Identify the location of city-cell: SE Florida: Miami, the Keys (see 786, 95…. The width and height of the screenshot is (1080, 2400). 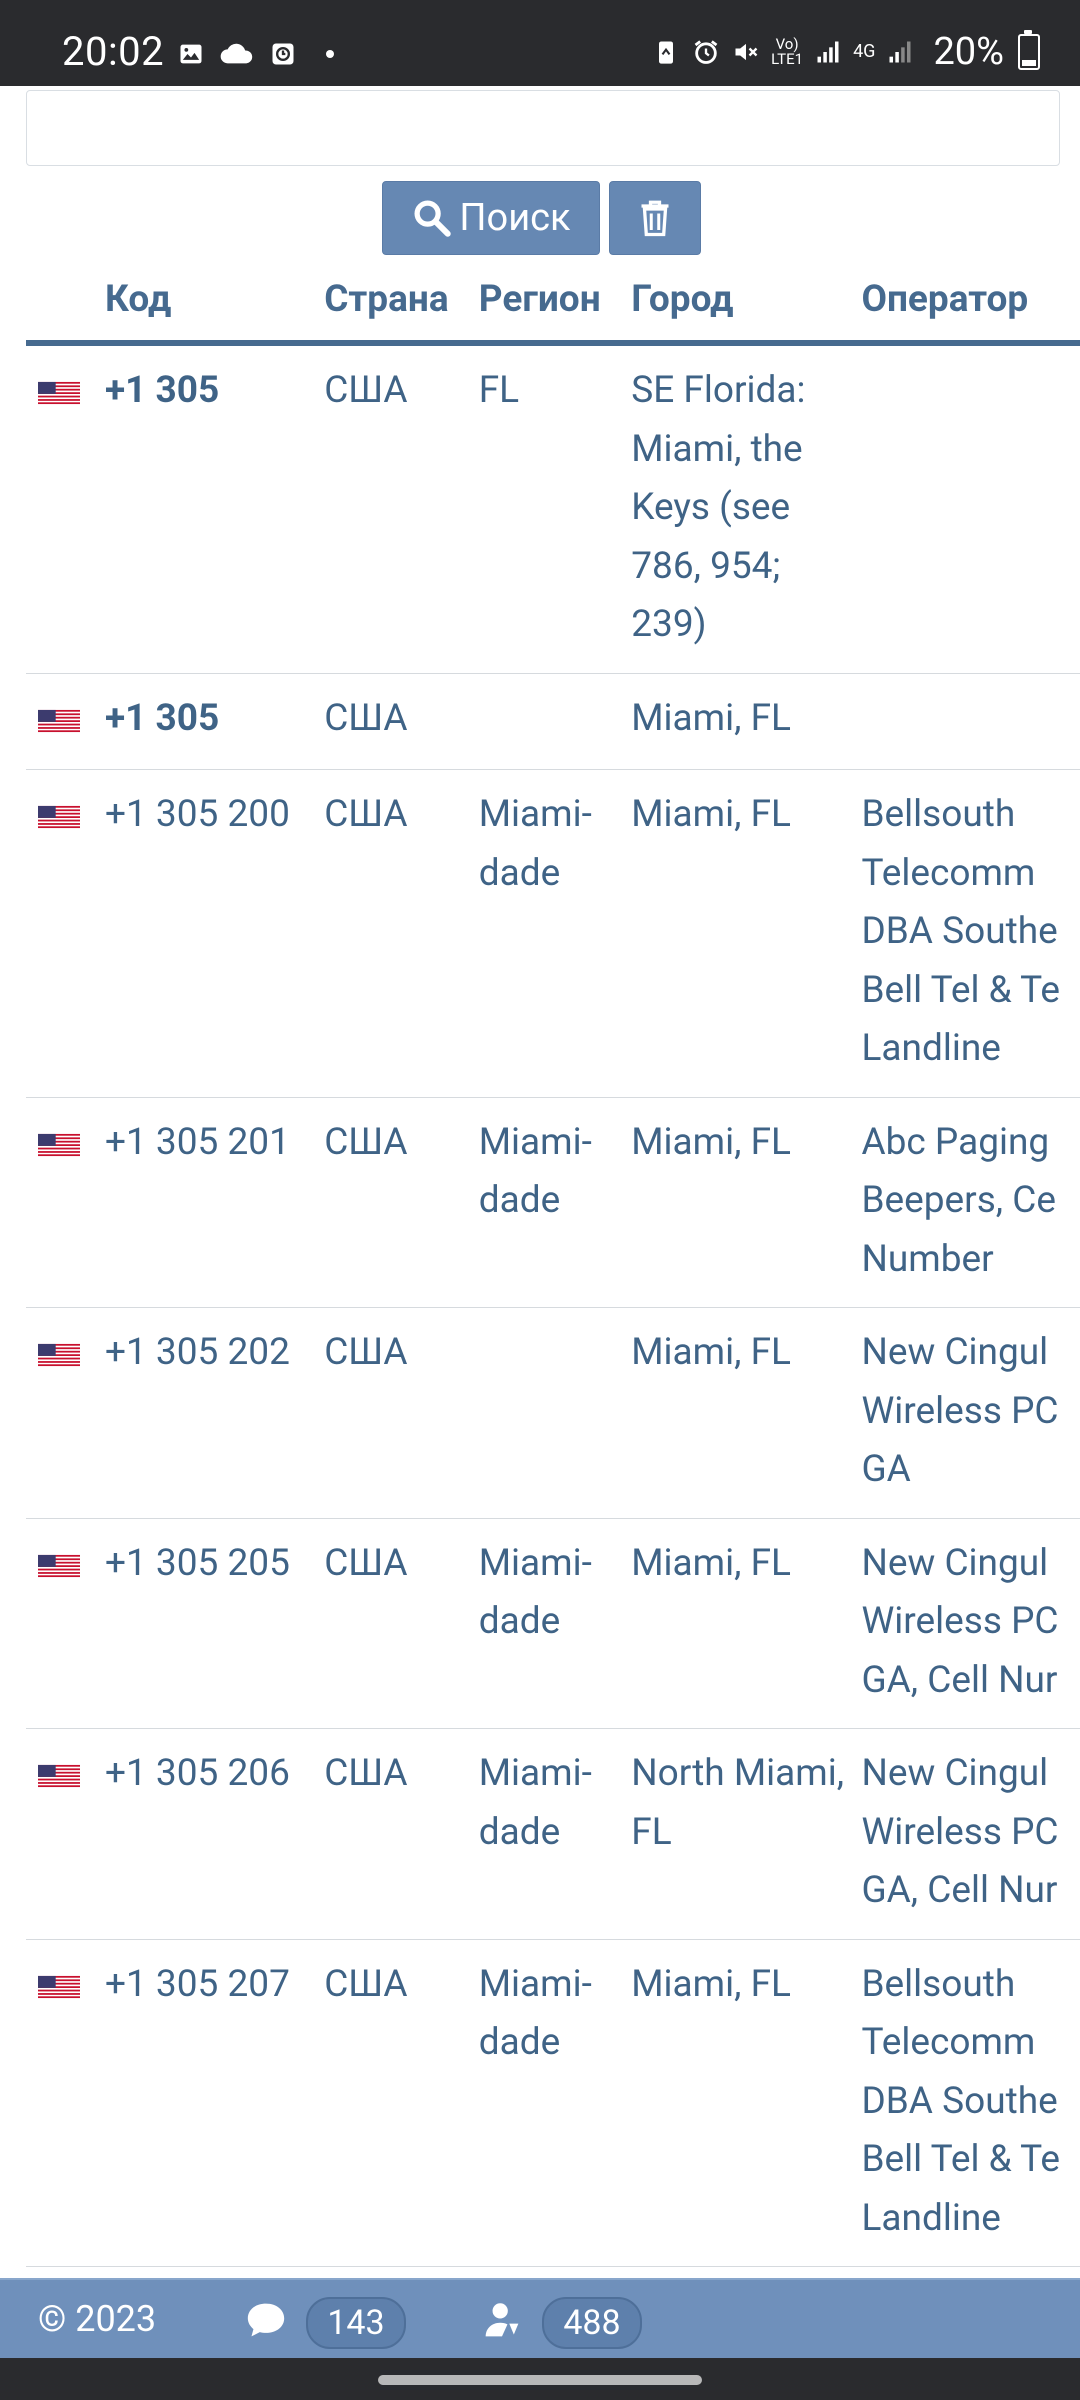
(746, 508).